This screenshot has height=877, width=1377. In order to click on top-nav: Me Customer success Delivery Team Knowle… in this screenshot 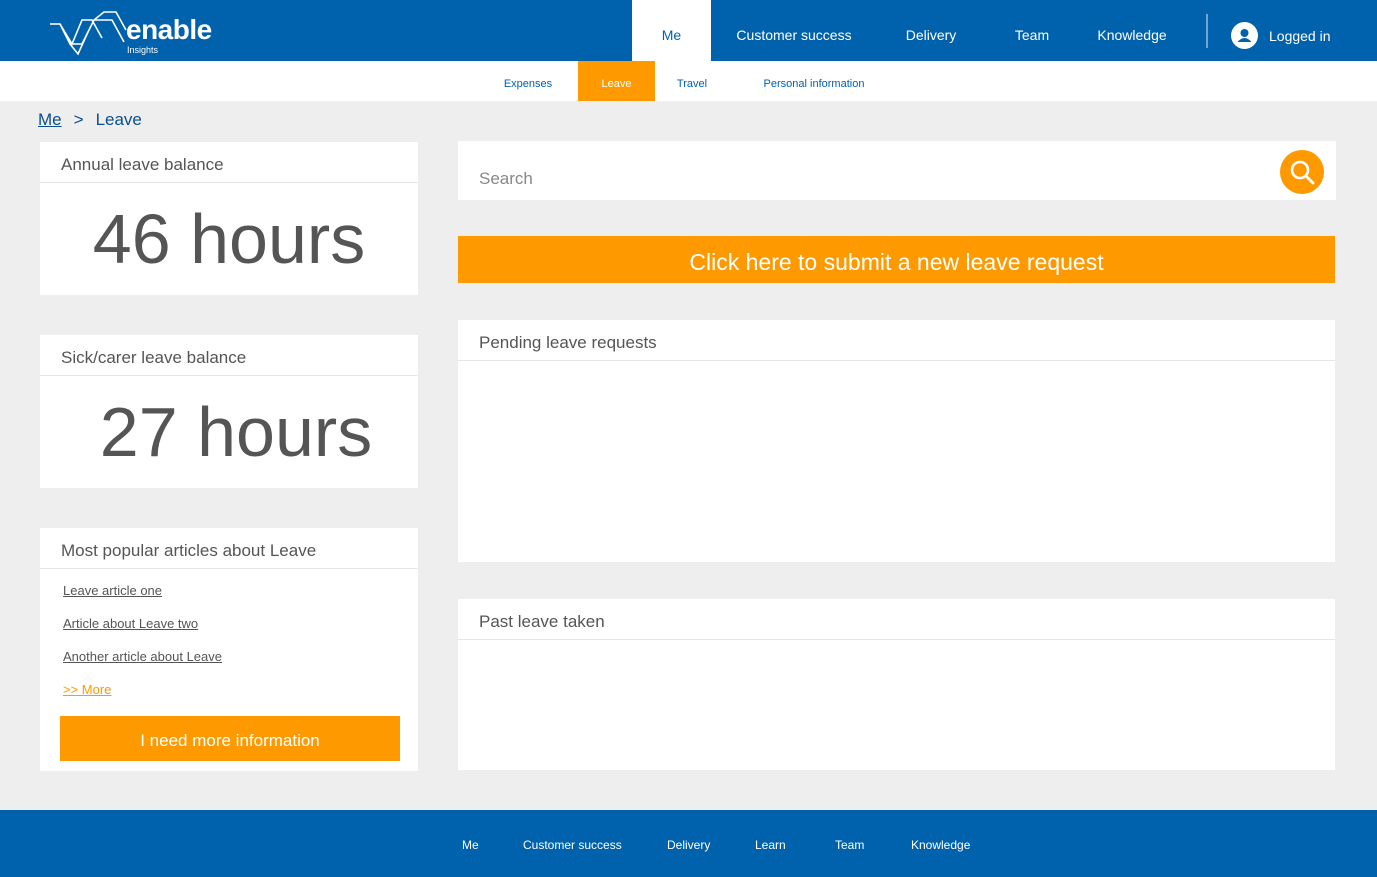, I will do `click(908, 30)`.